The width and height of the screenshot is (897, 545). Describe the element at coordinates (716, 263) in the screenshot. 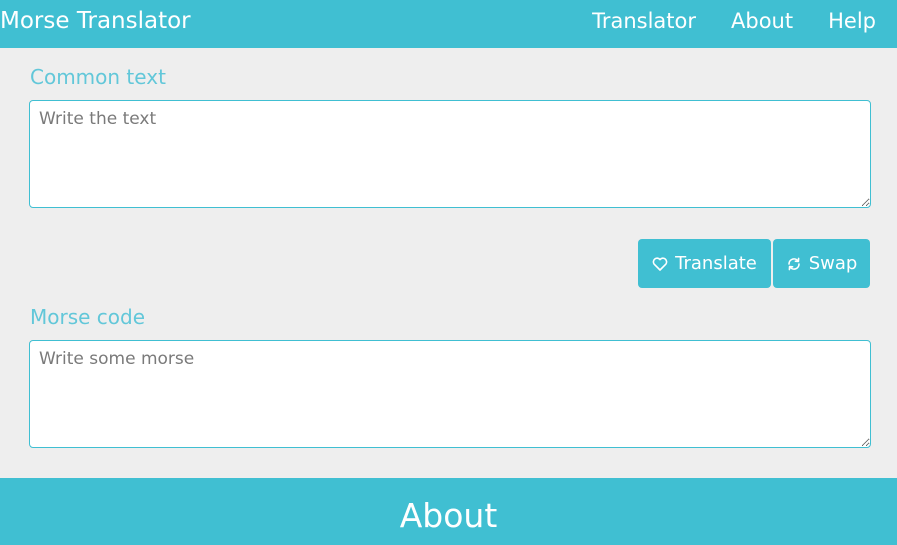

I see `translate-button-label: Translate` at that location.